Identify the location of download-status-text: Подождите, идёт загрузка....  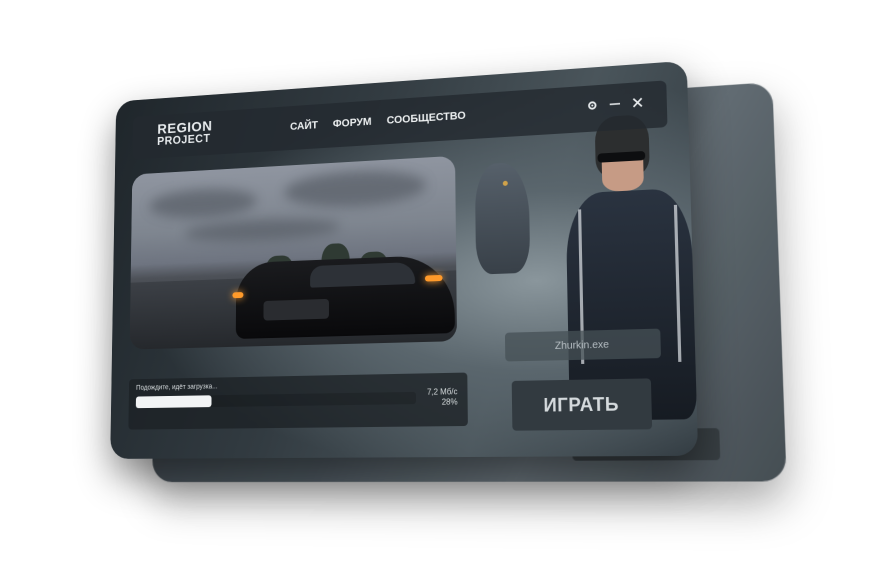
(177, 387).